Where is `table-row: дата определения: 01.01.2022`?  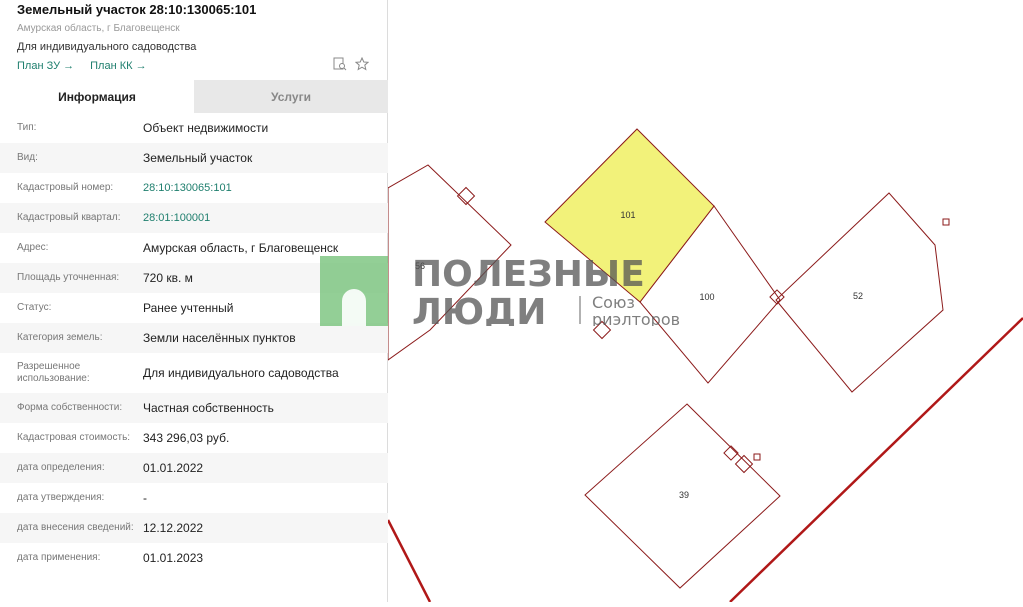
table-row: дата определения: 01.01.2022 is located at coordinates (194, 468).